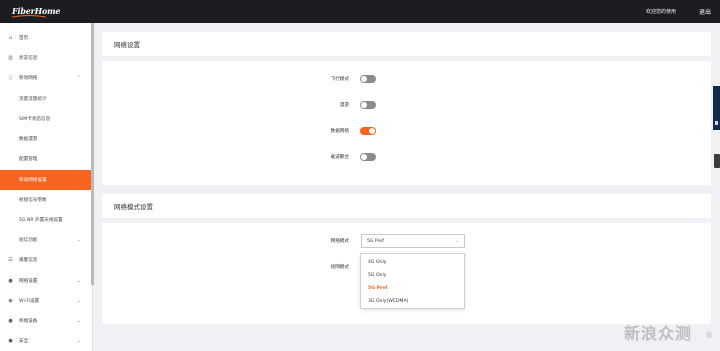 Image resolution: width=720 pixels, height=351 pixels. Describe the element at coordinates (45, 240) in the screenshot. I see `sidebar-subitem-sms: 短信功能 ⌄` at that location.